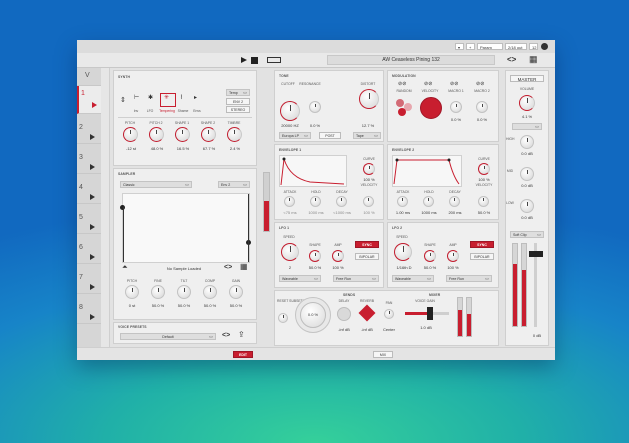  What do you see at coordinates (208, 134) in the screenshot?
I see `shape2-knob` at bounding box center [208, 134].